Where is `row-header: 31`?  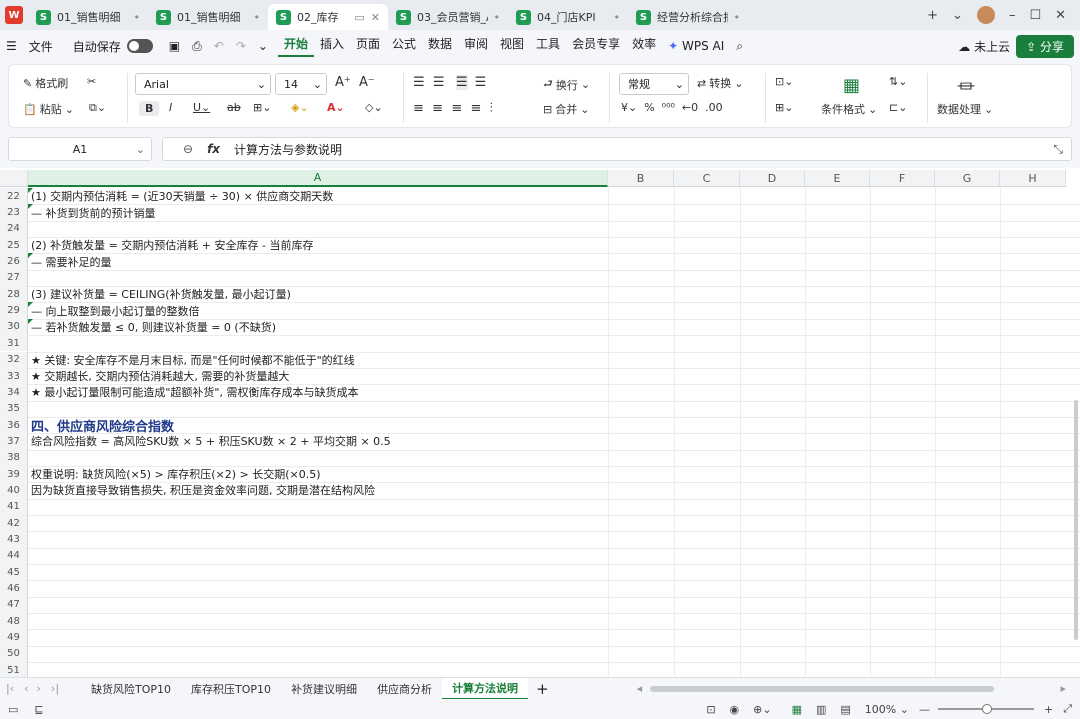 row-header: 31 is located at coordinates (14, 343).